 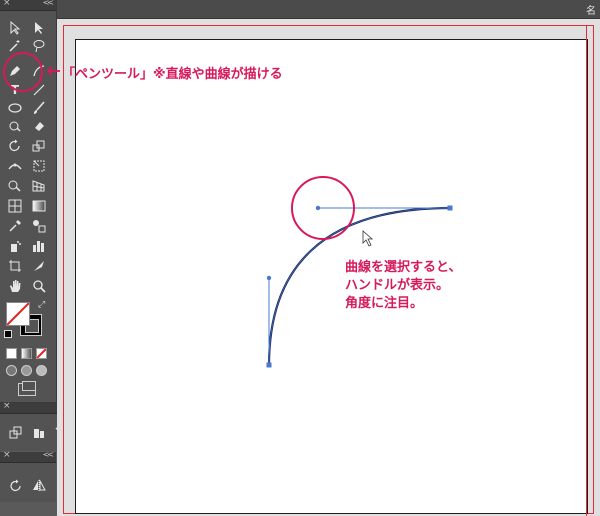 What do you see at coordinates (384, 303) in the screenshot?
I see `curve-annotation-line: 角度に注目。` at bounding box center [384, 303].